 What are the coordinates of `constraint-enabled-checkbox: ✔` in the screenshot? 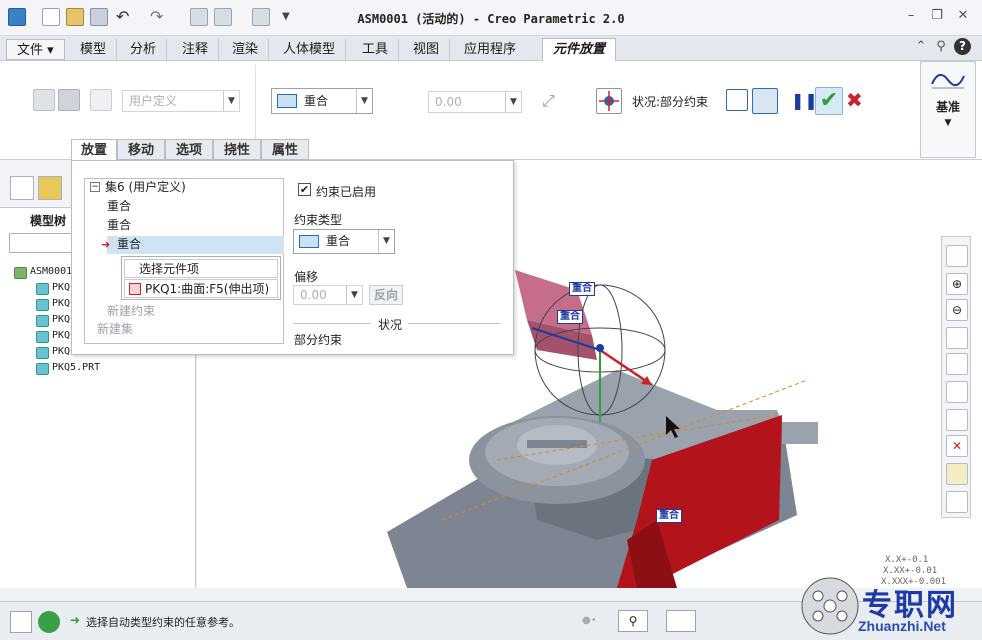 It's located at (304, 189).